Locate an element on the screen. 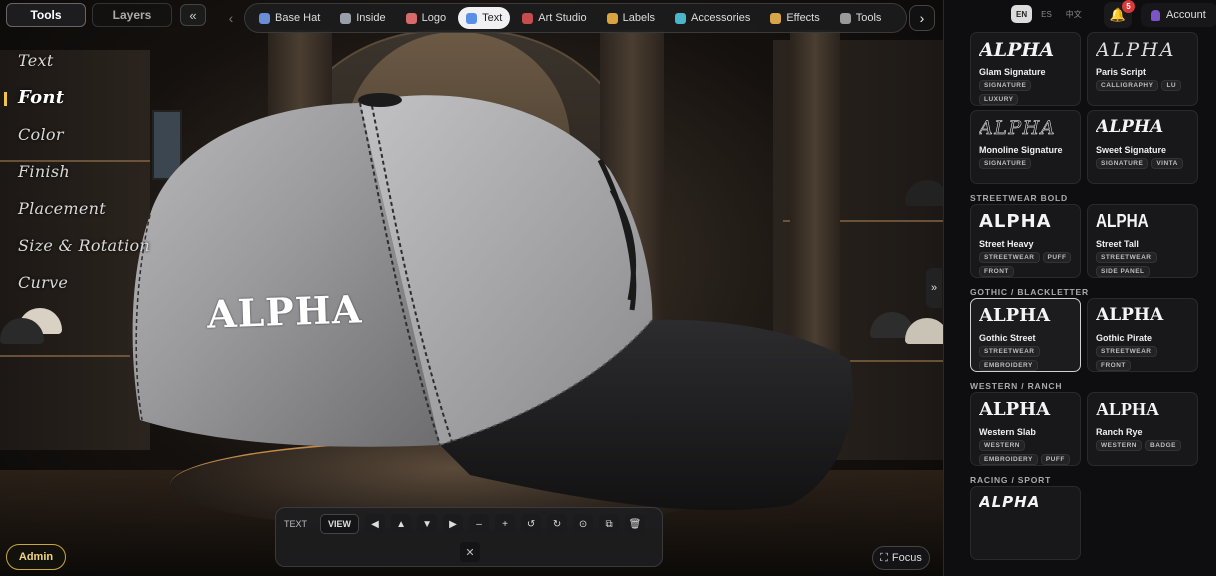 The height and width of the screenshot is (576, 1216). font-card: ALPHA Paris Script CALLIGRAPHY LU is located at coordinates (1142, 69).